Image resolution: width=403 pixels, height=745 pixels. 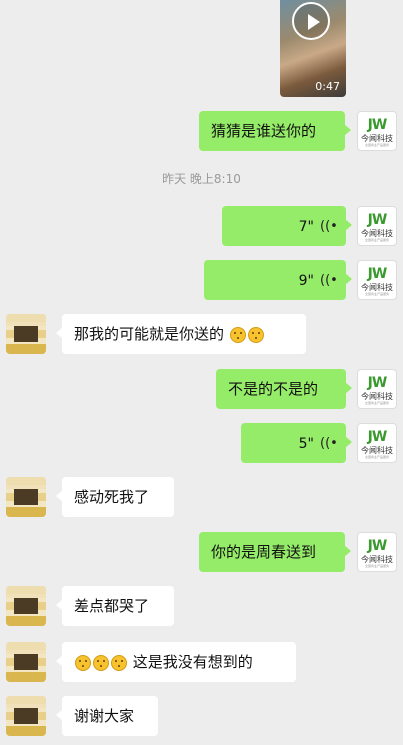 I want to click on message-bubble-outgoing: 你的是周春送到, so click(x=275, y=552).